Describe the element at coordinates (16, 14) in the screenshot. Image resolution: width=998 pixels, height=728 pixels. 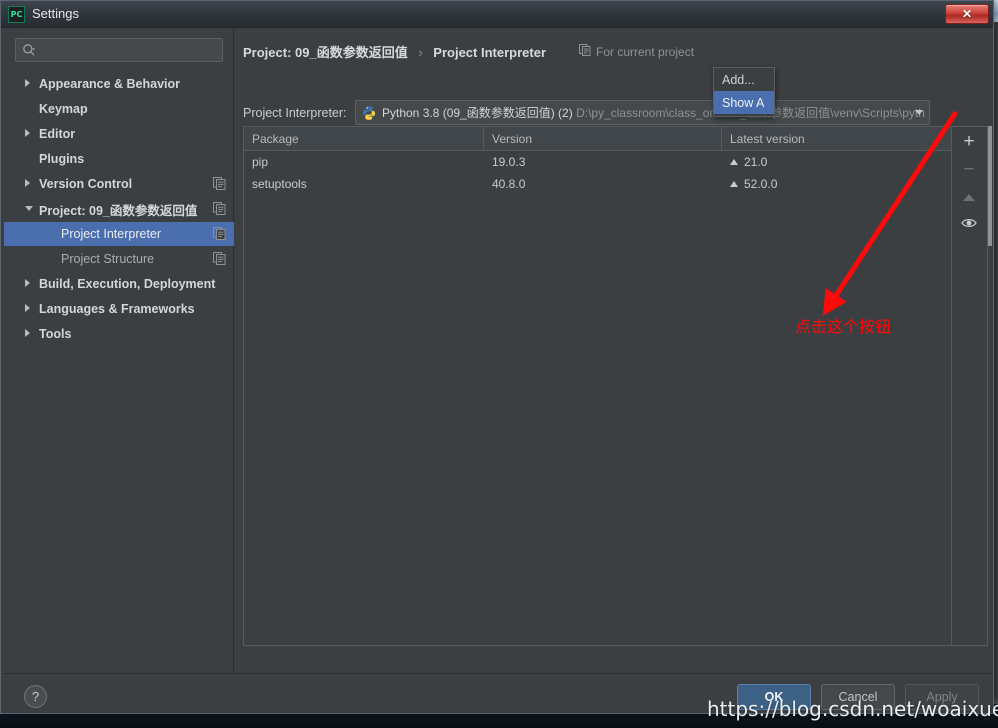
I see `pycharm-icon: PC` at that location.